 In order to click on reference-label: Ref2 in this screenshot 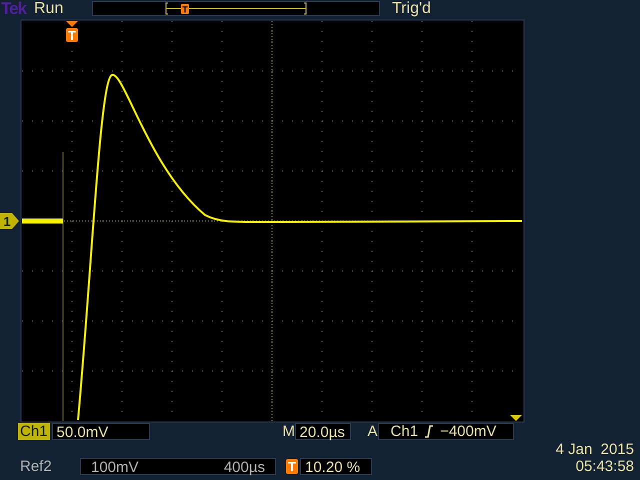, I will do `click(36, 466)`.